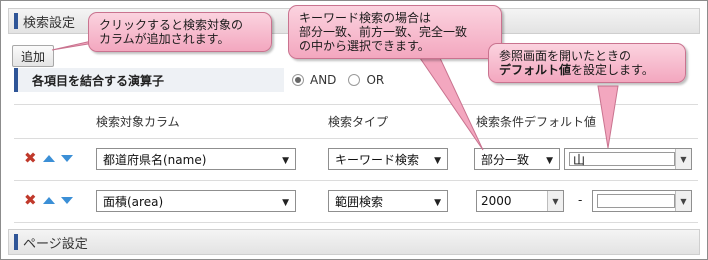  What do you see at coordinates (375, 80) in the screenshot?
I see `operator-or-label: OR` at bounding box center [375, 80].